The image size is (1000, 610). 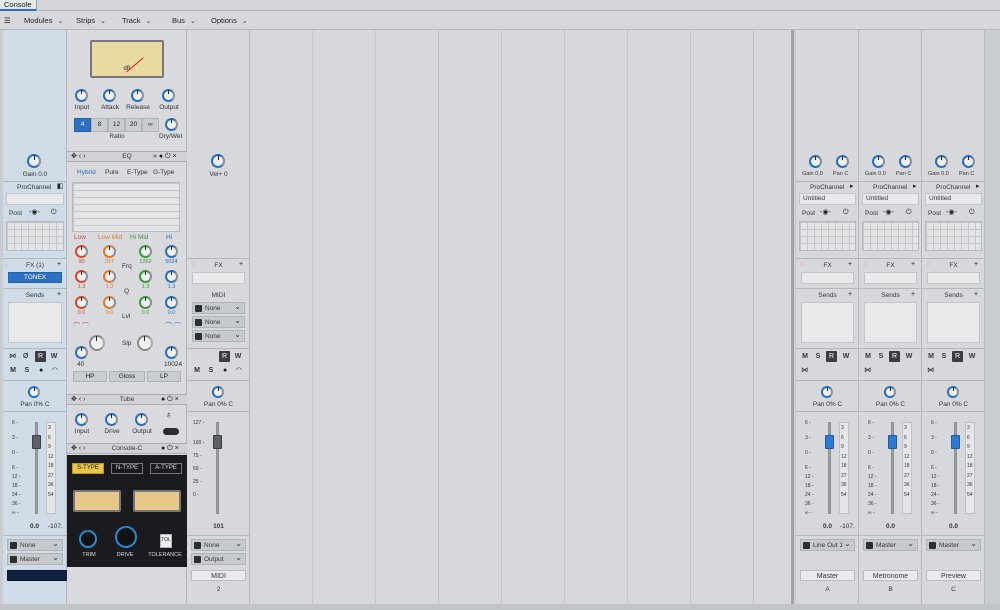 I want to click on low-shape-icon: ⌒ ⌒, so click(x=81, y=327).